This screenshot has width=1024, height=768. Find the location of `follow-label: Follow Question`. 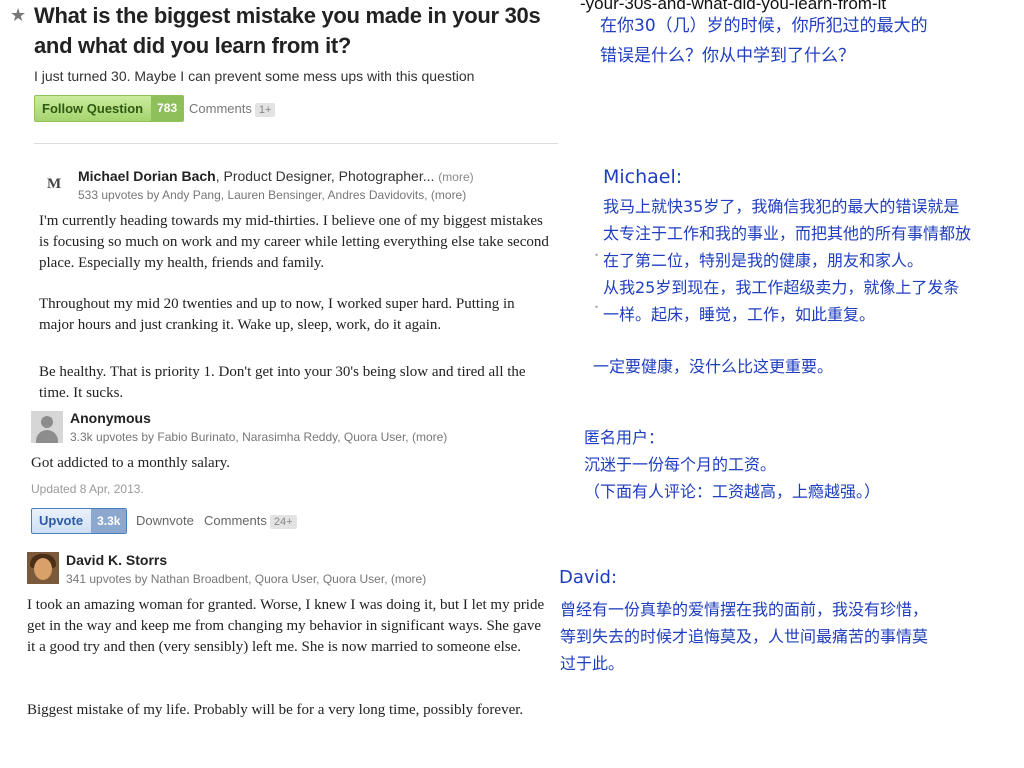

follow-label: Follow Question is located at coordinates (93, 108).